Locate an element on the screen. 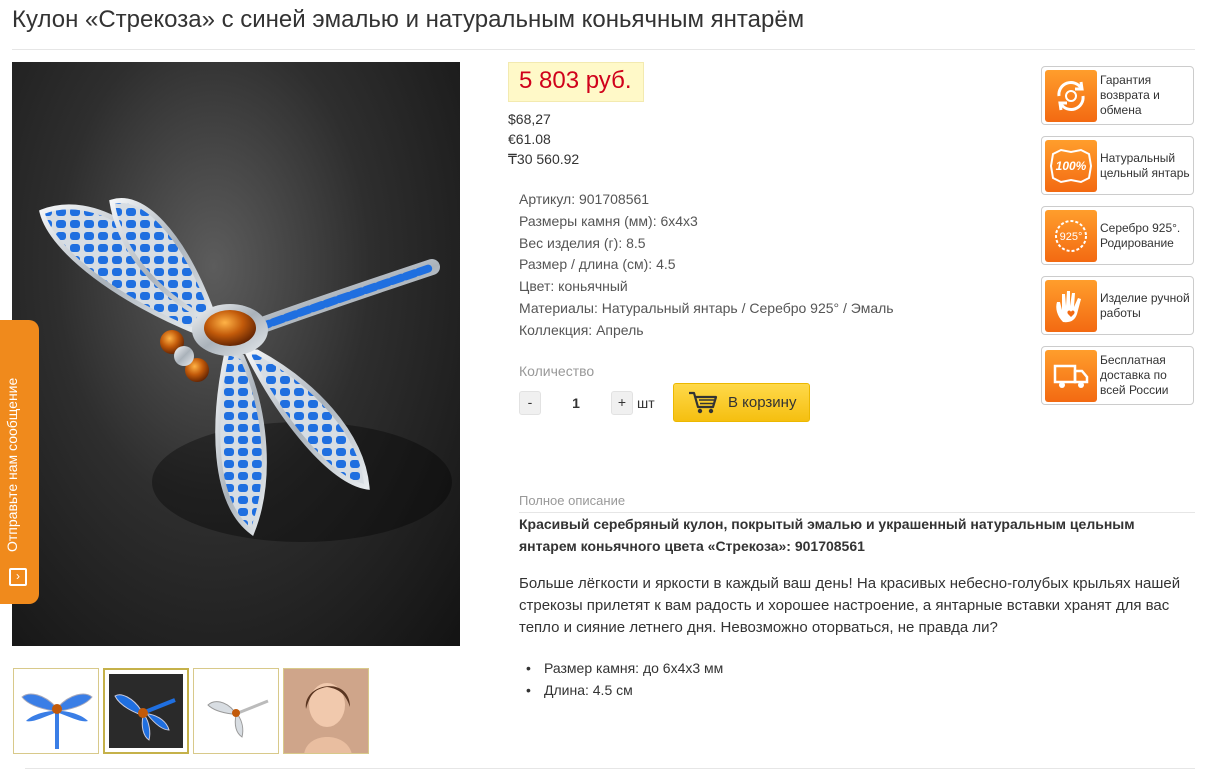  badge-free-delivery: Бесплатная доставка по всей России is located at coordinates (1117, 375).